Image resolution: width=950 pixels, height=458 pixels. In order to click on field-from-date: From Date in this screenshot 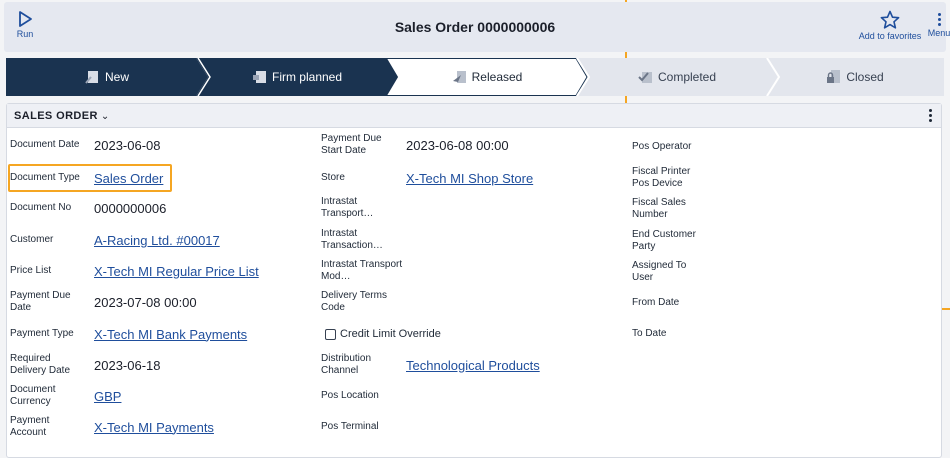, I will do `click(674, 303)`.